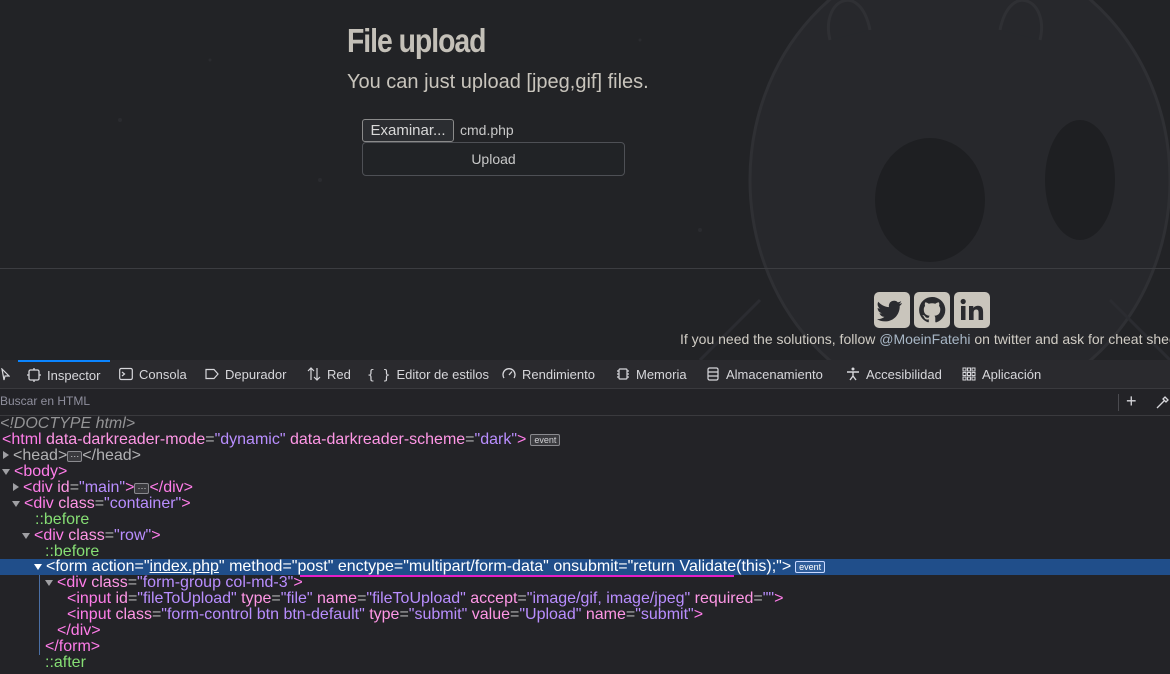 The image size is (1170, 674). I want to click on html-attr-scheme: data-darkreader-scheme, so click(377, 439).